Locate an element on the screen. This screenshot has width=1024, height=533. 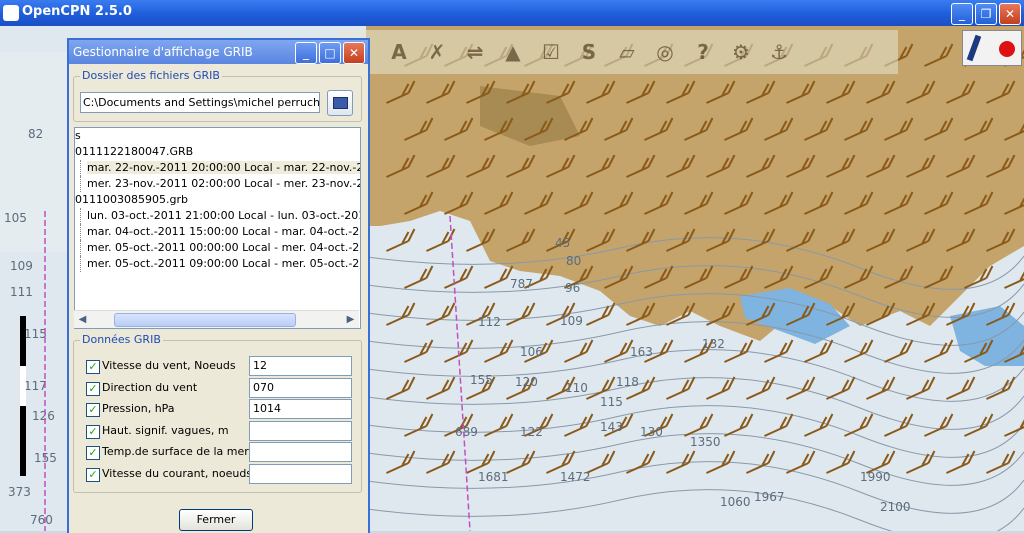
dialog-titlebar: Gestionnaire d'affichage GRIB _ □ ✕ is located at coordinates (218, 52).